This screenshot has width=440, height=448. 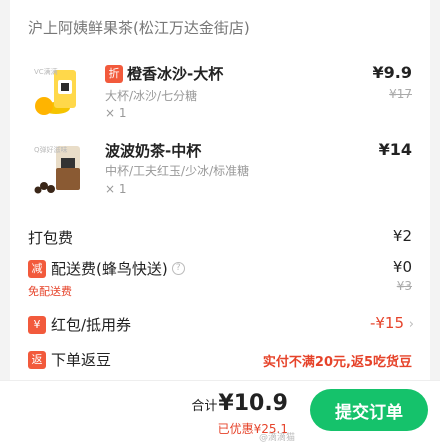 What do you see at coordinates (62, 168) in the screenshot?
I see `product-image-boba-tea: Q弹好滋味` at bounding box center [62, 168].